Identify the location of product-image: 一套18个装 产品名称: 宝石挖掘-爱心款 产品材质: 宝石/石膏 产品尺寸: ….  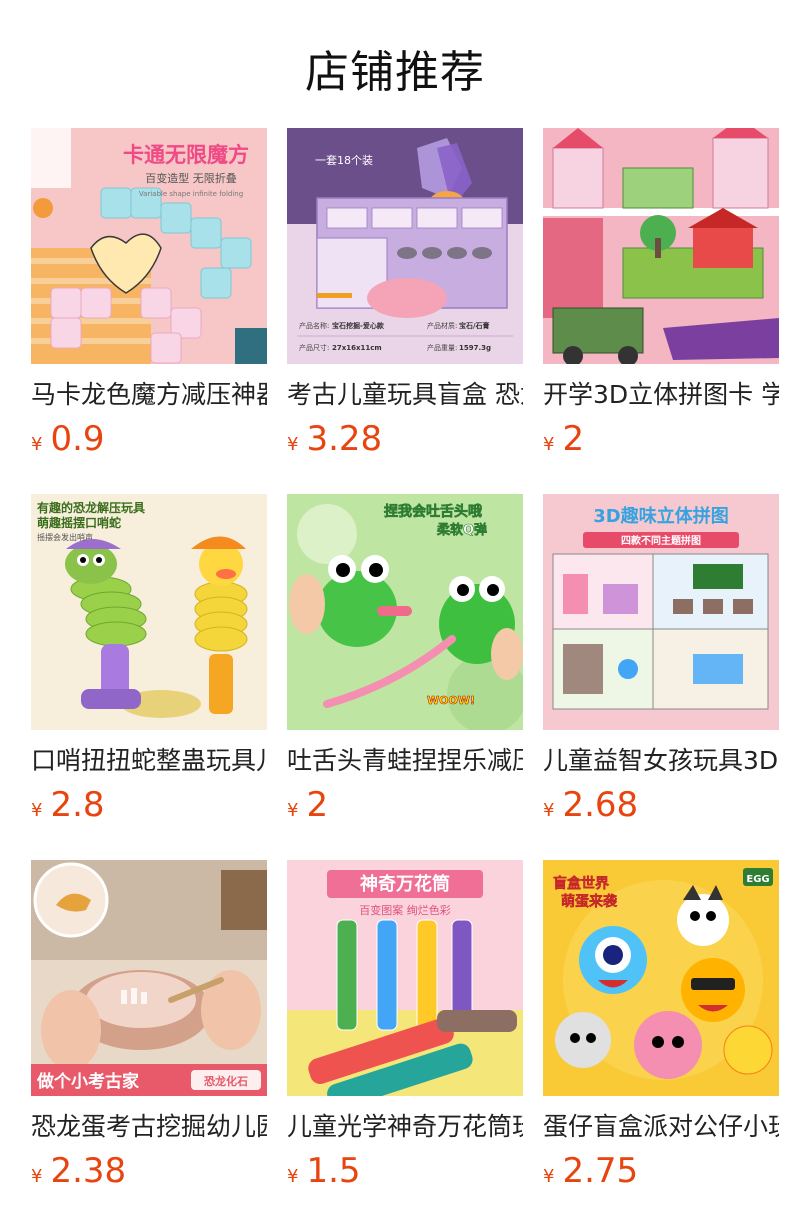
(405, 246).